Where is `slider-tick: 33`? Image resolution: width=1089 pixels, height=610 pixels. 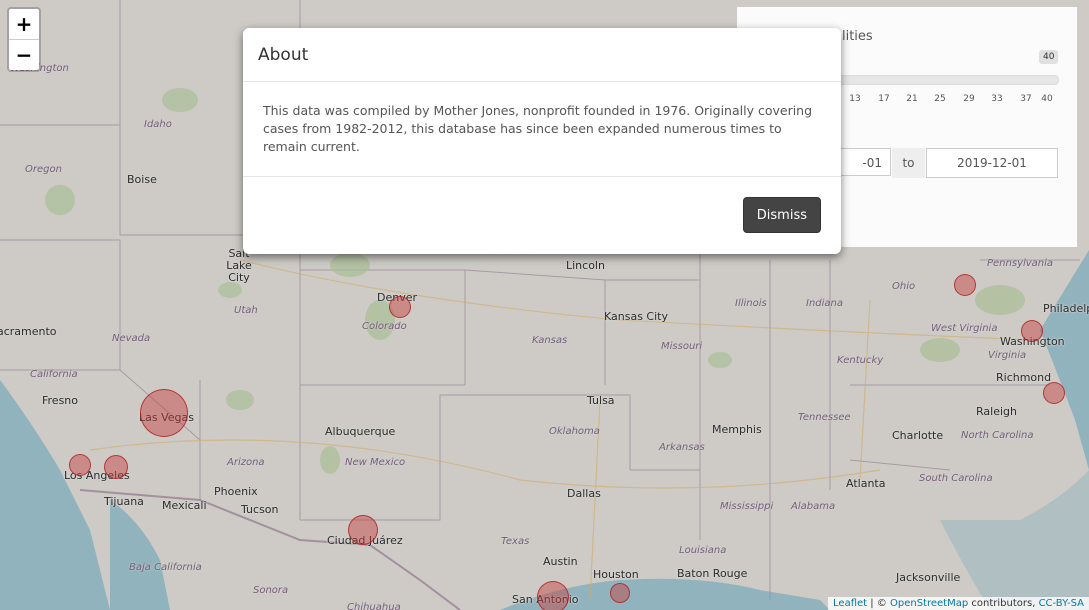
slider-tick: 33 is located at coordinates (997, 99).